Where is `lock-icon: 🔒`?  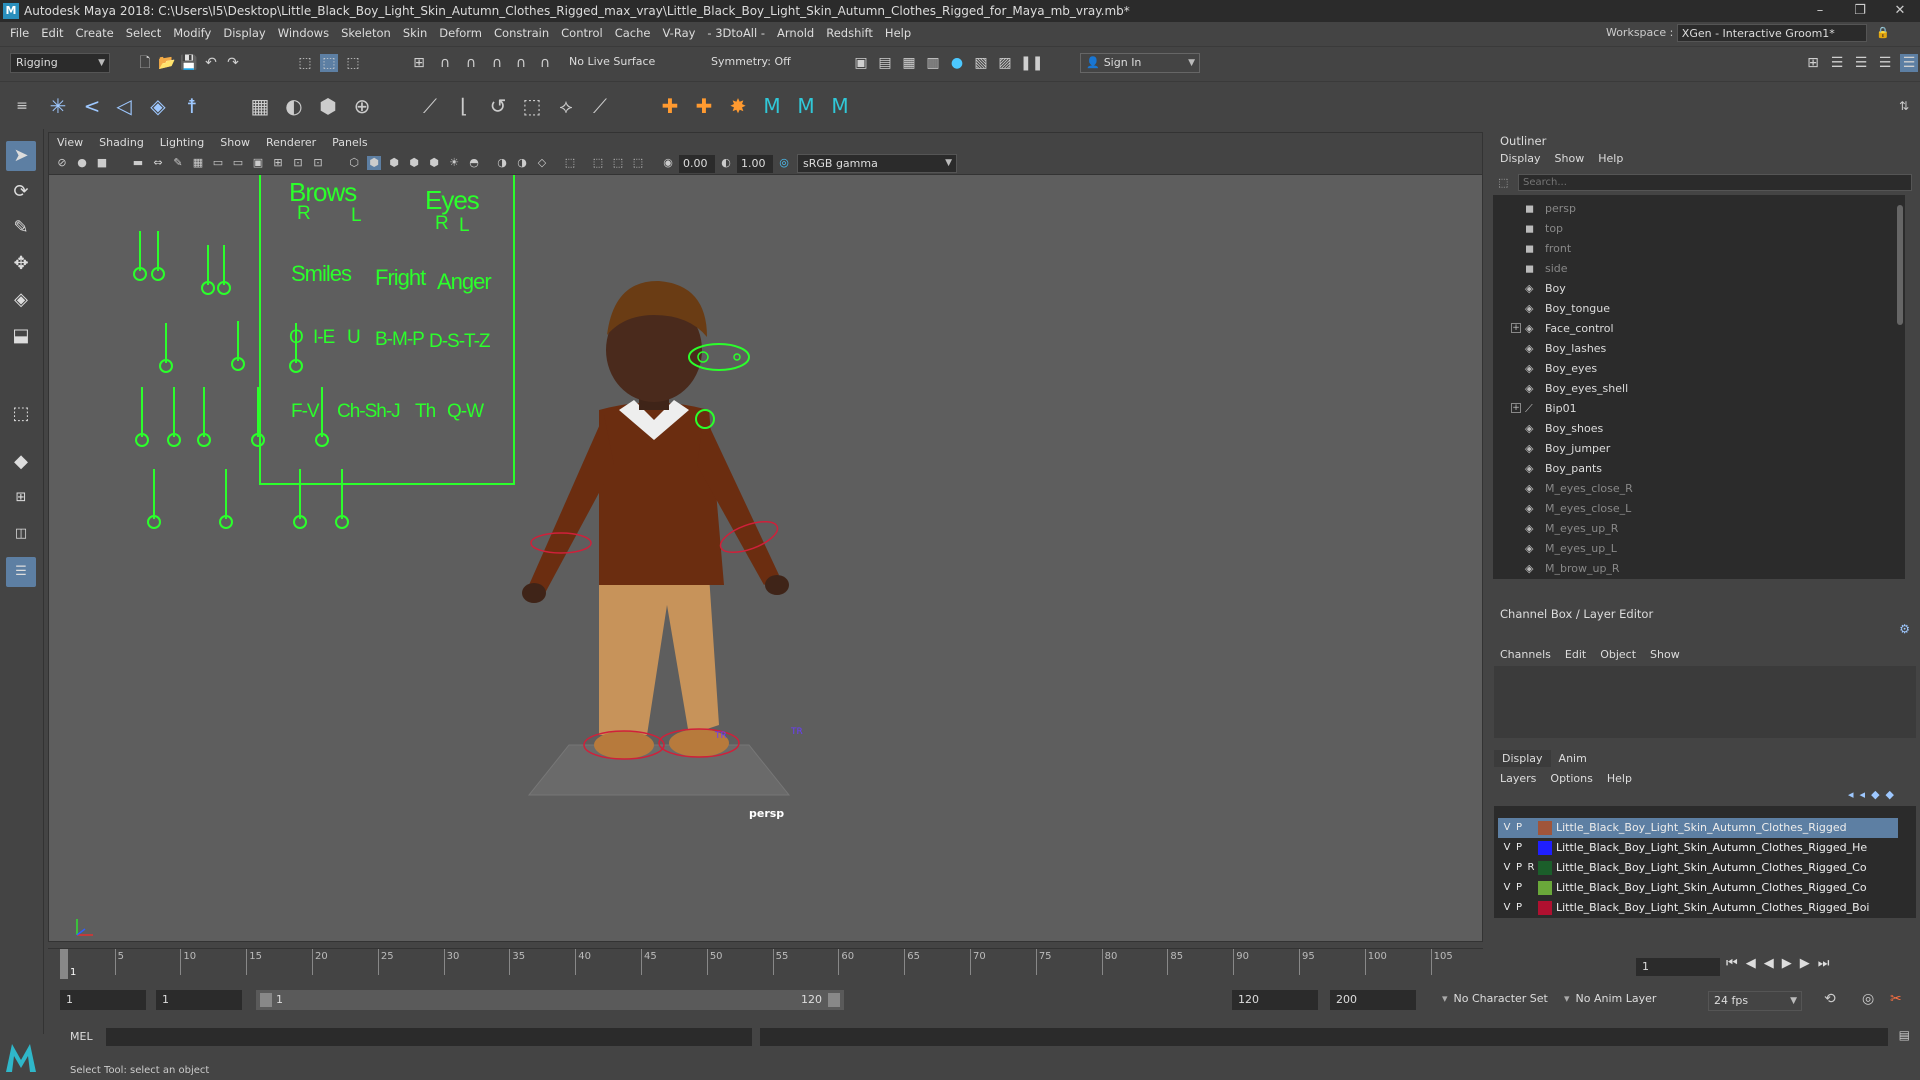 lock-icon: 🔒 is located at coordinates (1883, 32).